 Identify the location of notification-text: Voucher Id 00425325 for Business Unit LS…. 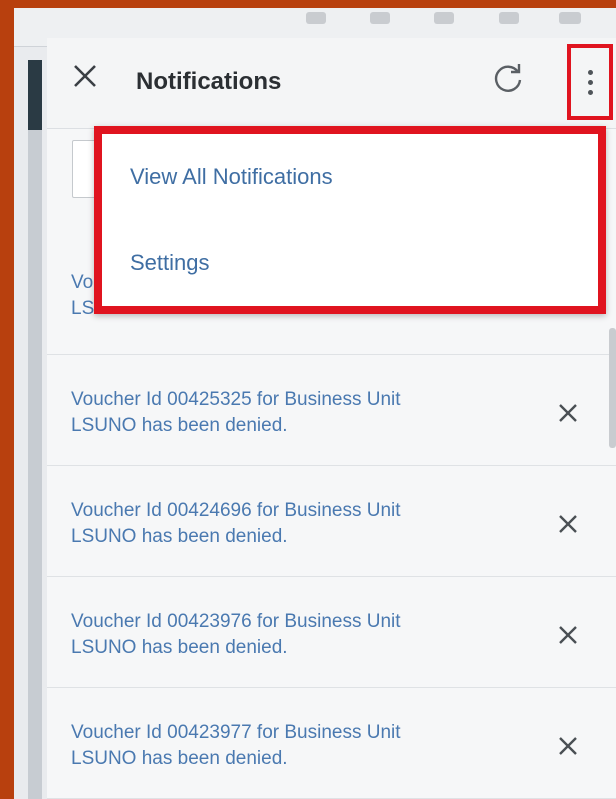
(236, 412).